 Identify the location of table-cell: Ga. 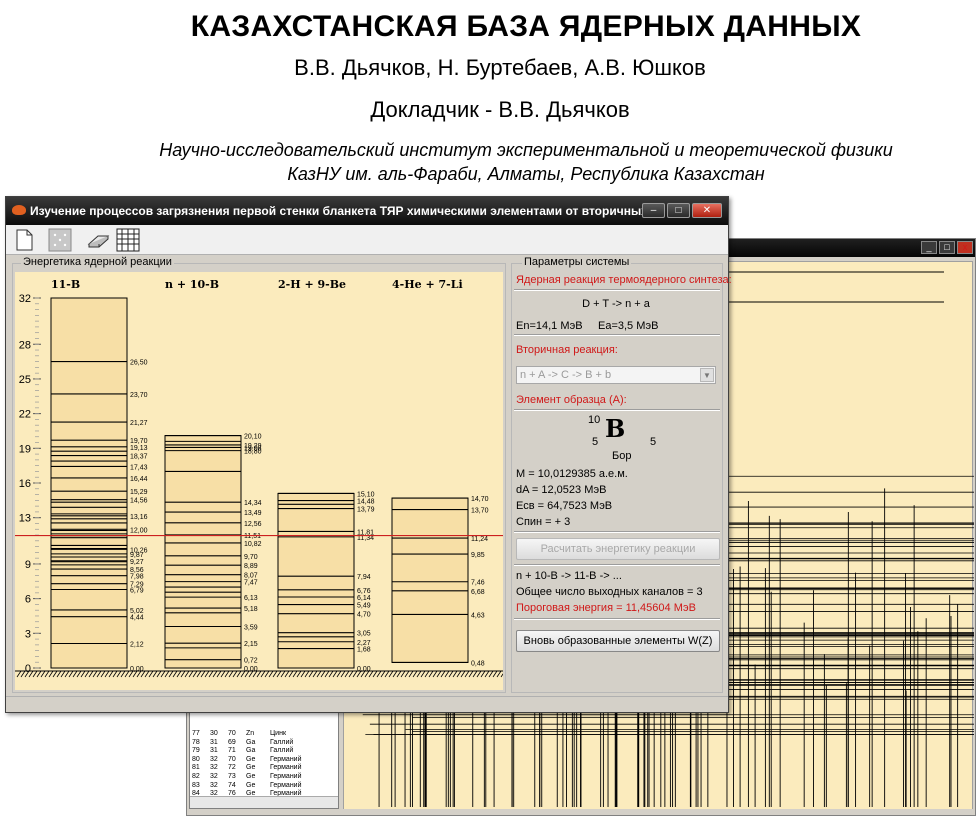
(251, 742).